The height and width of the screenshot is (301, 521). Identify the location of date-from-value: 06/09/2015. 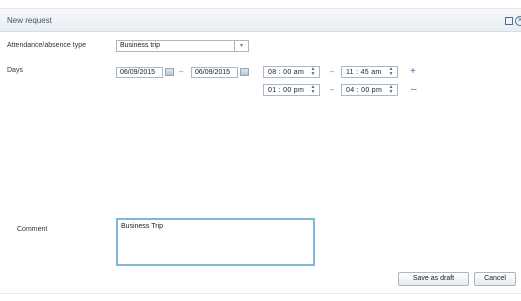
(138, 72).